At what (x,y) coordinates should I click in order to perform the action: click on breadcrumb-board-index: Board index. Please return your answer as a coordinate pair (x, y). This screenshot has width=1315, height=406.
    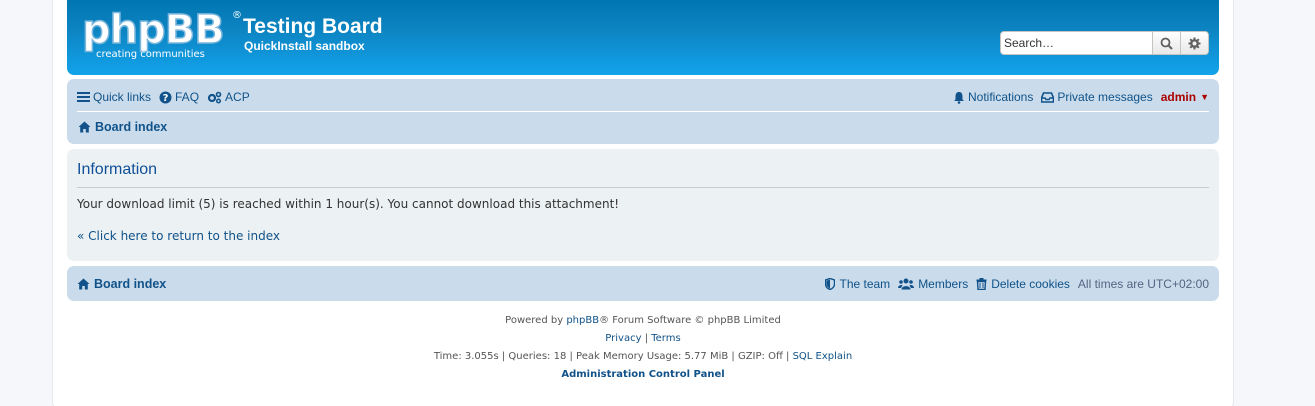
    Looking at the image, I should click on (131, 127).